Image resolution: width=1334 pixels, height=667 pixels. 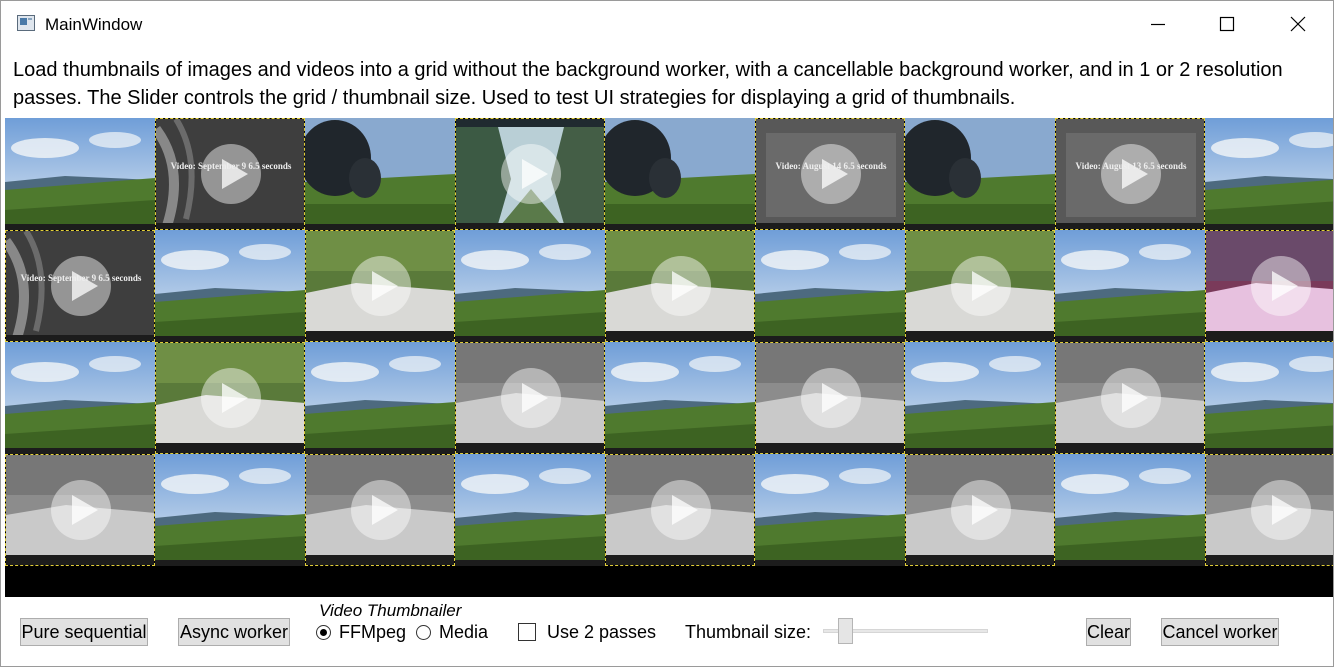 I want to click on cancel-worker-button: Cancel worker, so click(x=1220, y=632).